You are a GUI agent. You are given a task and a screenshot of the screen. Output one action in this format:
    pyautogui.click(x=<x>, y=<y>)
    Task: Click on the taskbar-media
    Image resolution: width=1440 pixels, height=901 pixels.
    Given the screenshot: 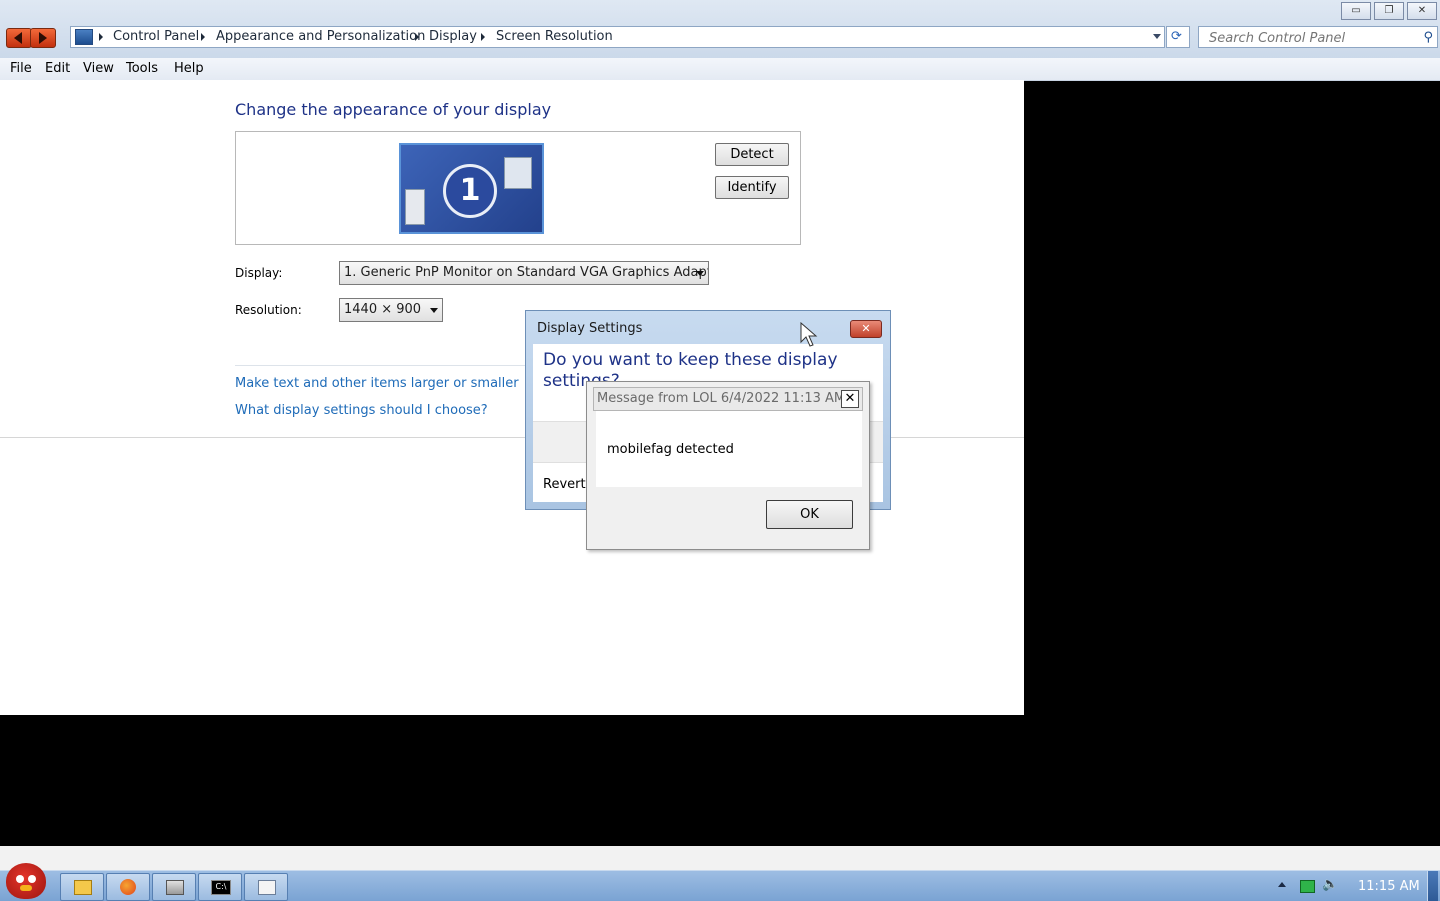 What is the action you would take?
    pyautogui.click(x=174, y=887)
    